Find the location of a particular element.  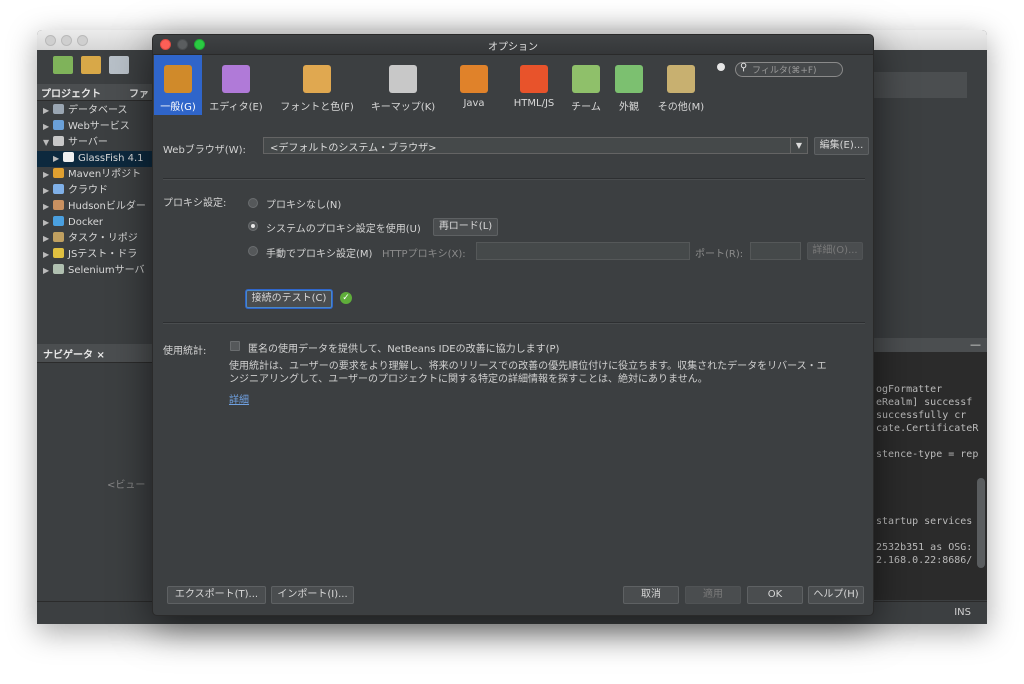

tree-item-cloud: ▶ クラウド is located at coordinates (94, 191).